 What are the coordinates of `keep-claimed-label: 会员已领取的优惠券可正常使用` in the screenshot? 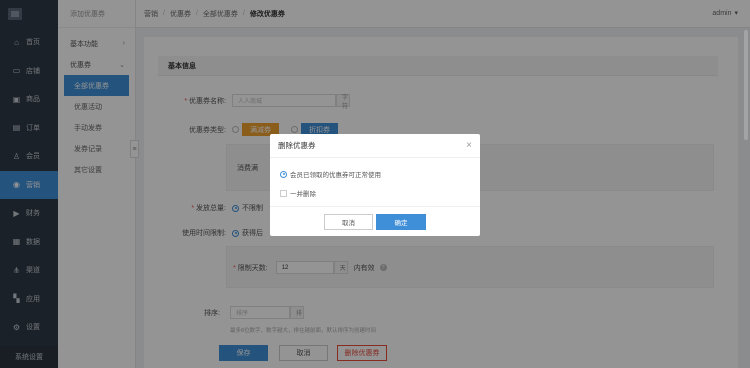 It's located at (335, 175).